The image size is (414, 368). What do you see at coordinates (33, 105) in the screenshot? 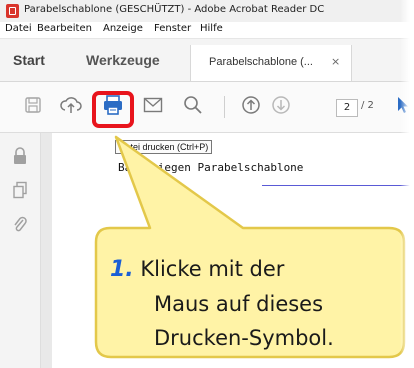
I see `save-icon` at bounding box center [33, 105].